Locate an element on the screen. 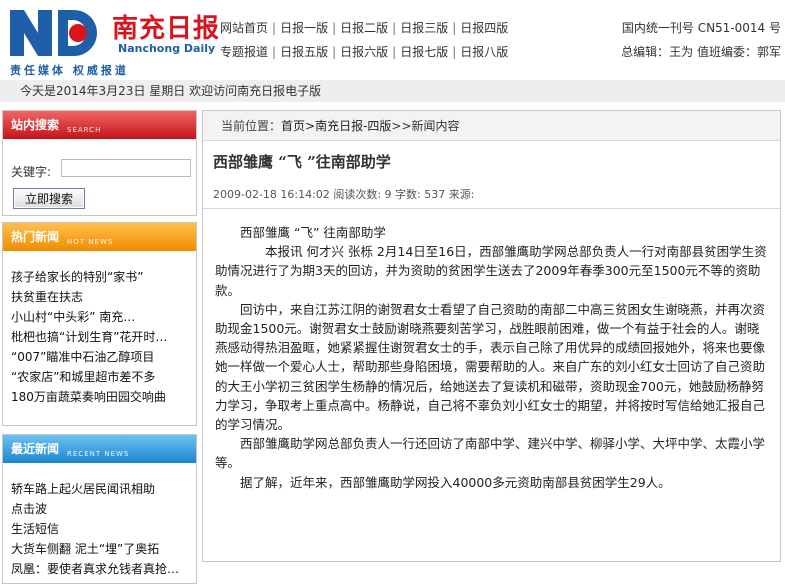 This screenshot has width=785, height=584. breadcrumb-path-link: 首页>南充日报-四版 is located at coordinates (336, 126).